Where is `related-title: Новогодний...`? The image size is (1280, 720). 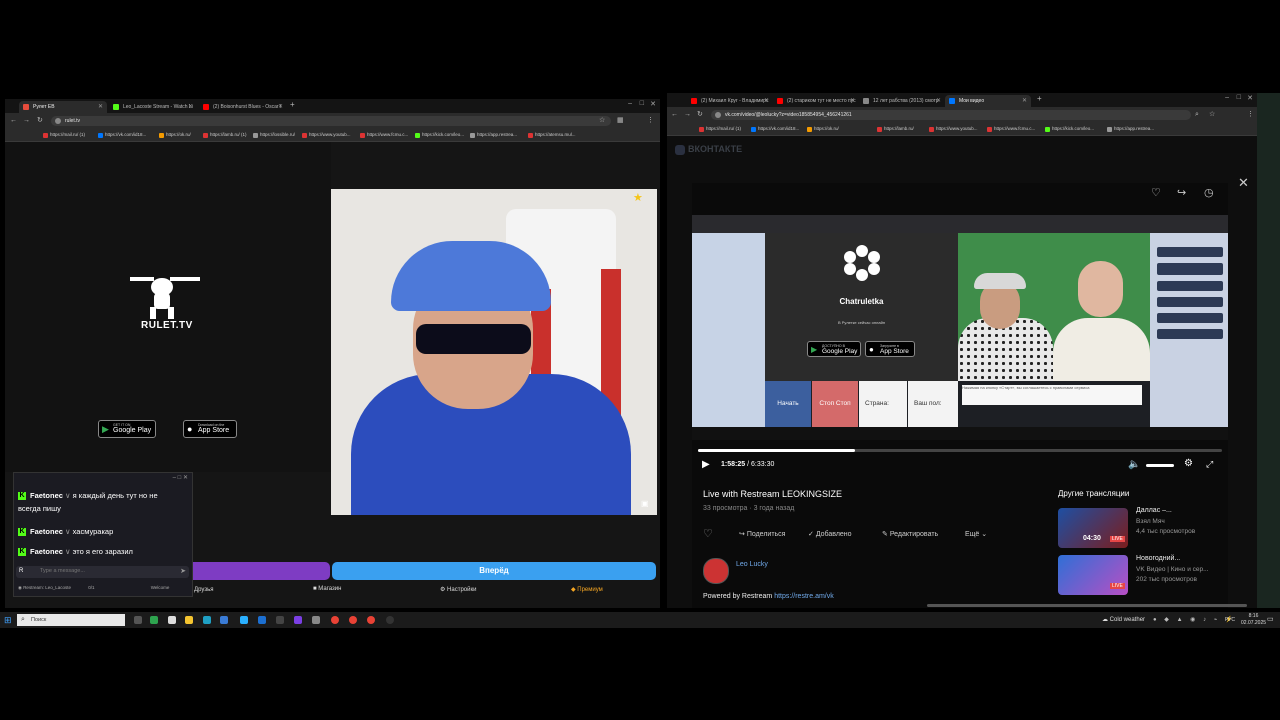 related-title: Новогодний... is located at coordinates (1158, 558).